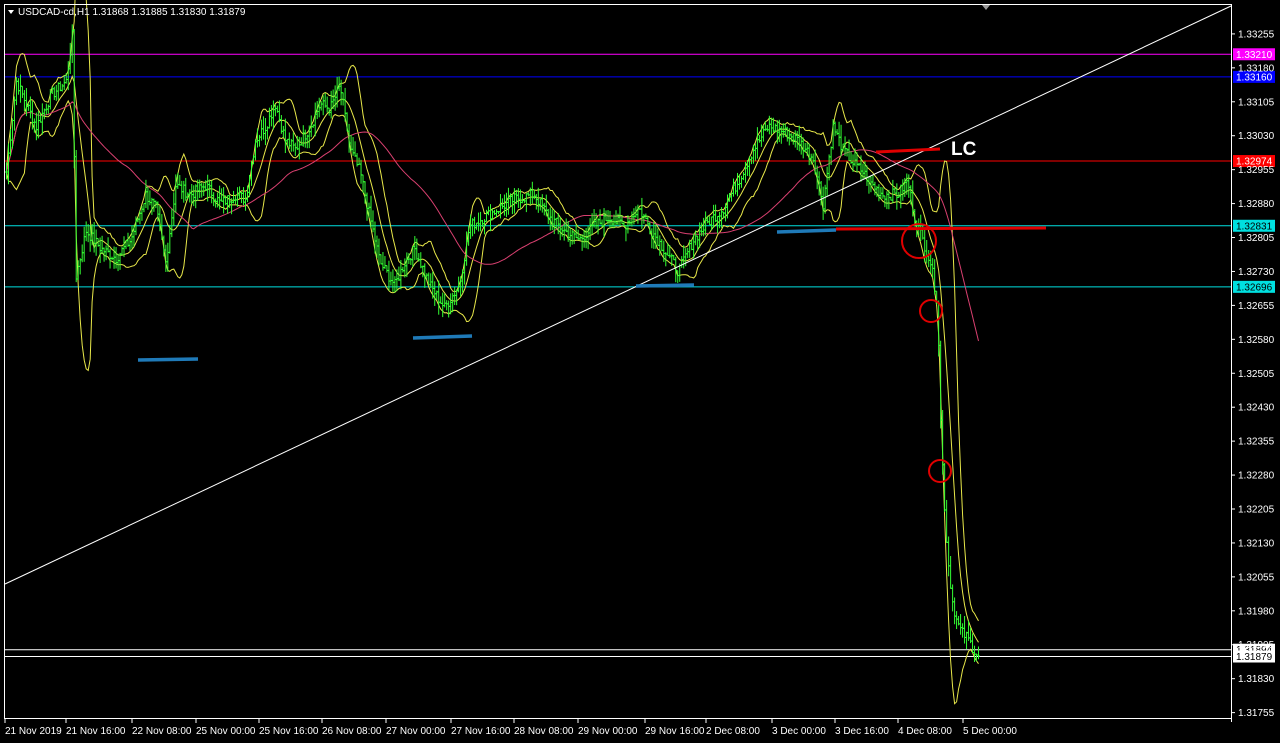  Describe the element at coordinates (1256, 645) in the screenshot. I see `y-tick-label: 1.31905` at that location.